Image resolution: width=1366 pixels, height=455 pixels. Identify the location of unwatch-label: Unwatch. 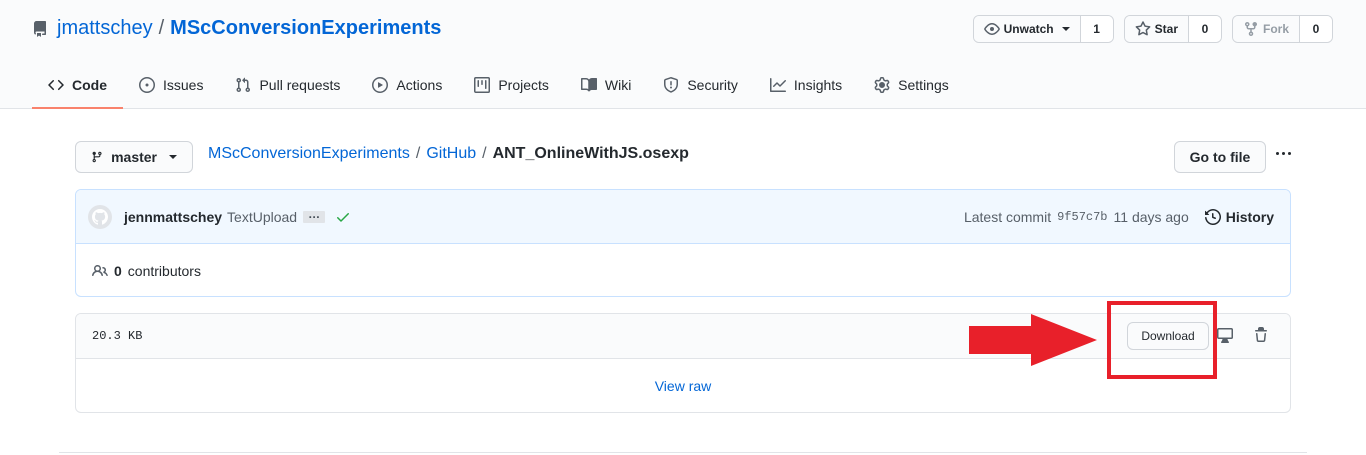
(1028, 29).